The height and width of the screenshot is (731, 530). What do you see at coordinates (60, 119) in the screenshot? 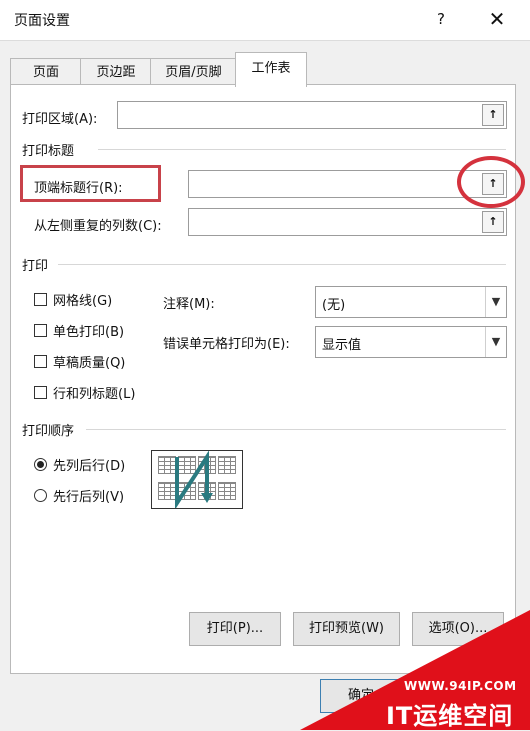
I see `print-area-label: 打印区域(A):` at bounding box center [60, 119].